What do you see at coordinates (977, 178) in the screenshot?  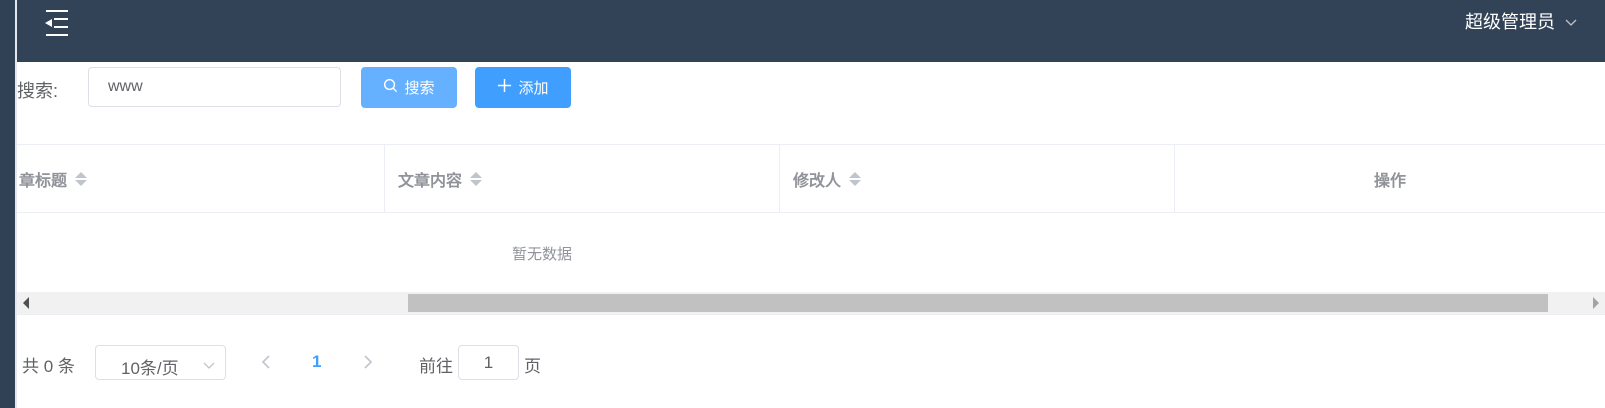 I see `column-header-modifier: 修改人` at bounding box center [977, 178].